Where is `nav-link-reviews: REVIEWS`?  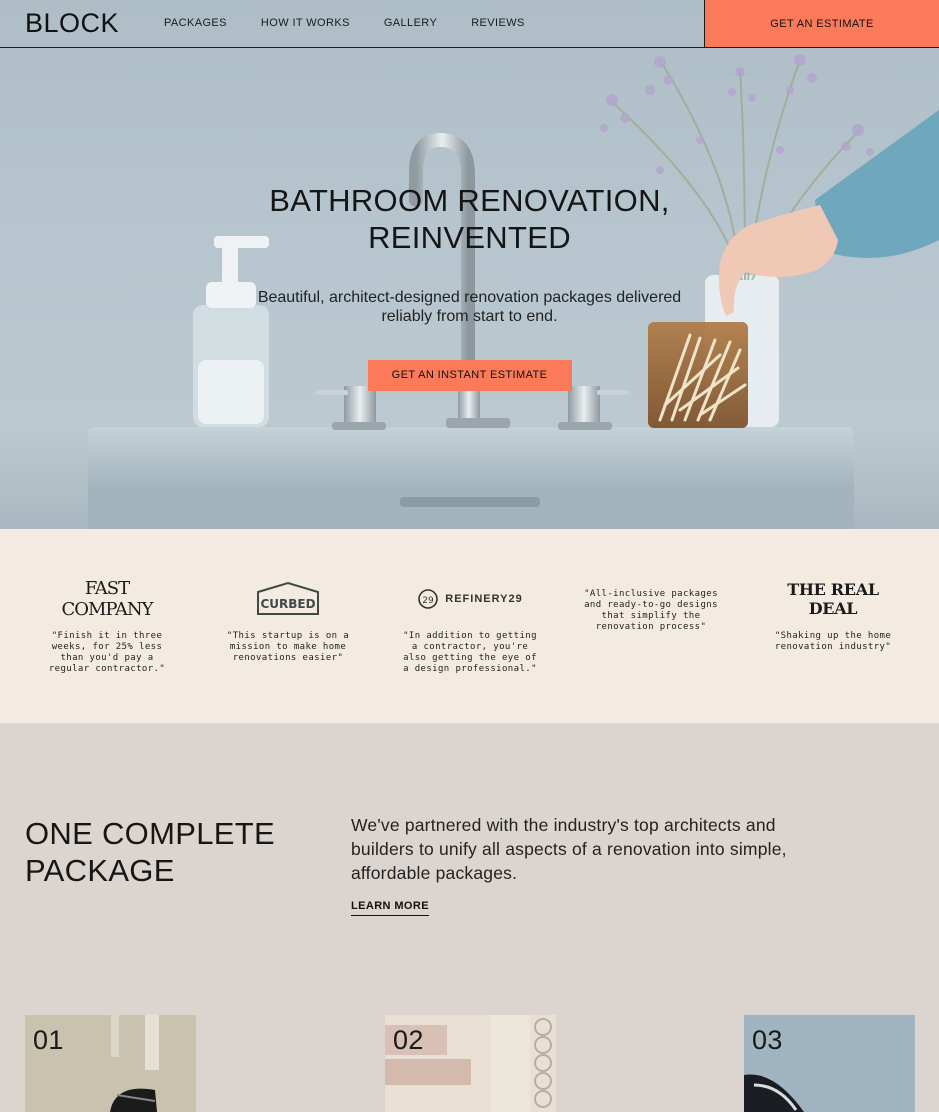 nav-link-reviews: REVIEWS is located at coordinates (498, 23).